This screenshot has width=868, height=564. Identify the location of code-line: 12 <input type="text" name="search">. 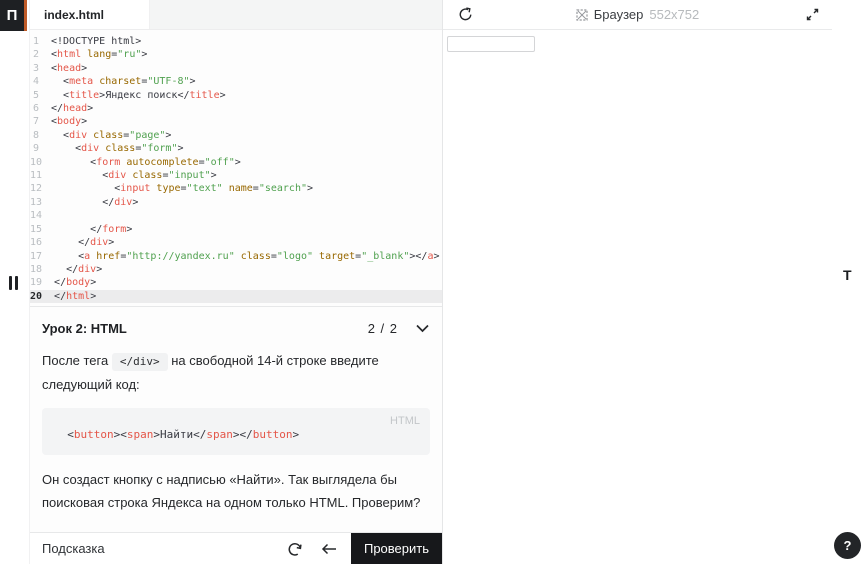
(236, 188).